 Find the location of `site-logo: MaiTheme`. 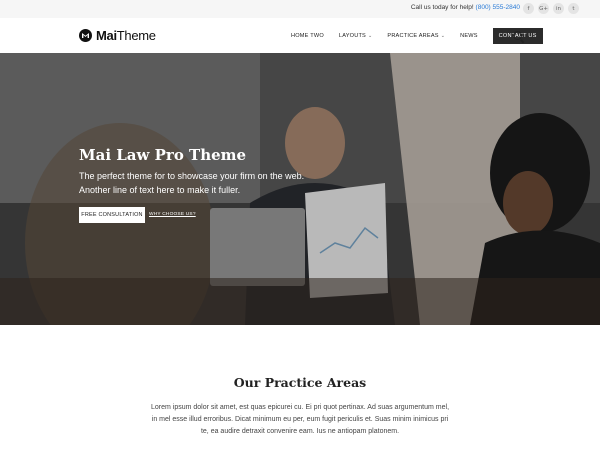

site-logo: MaiTheme is located at coordinates (117, 35).